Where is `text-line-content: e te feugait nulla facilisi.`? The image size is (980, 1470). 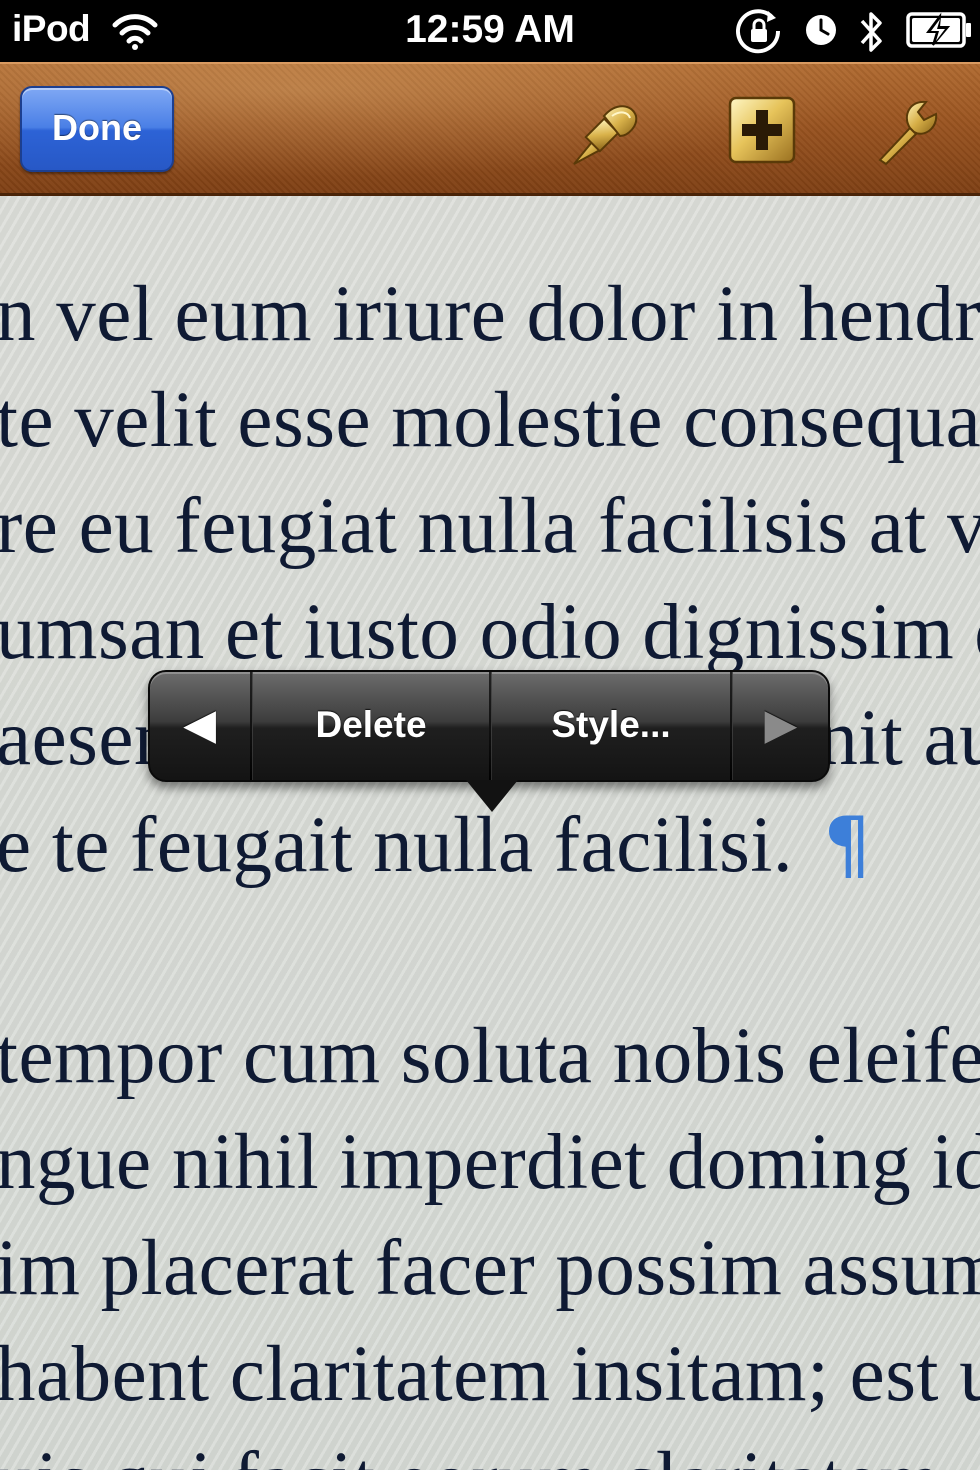
text-line-content: e te feugait nulla facilisi. is located at coordinates (397, 845).